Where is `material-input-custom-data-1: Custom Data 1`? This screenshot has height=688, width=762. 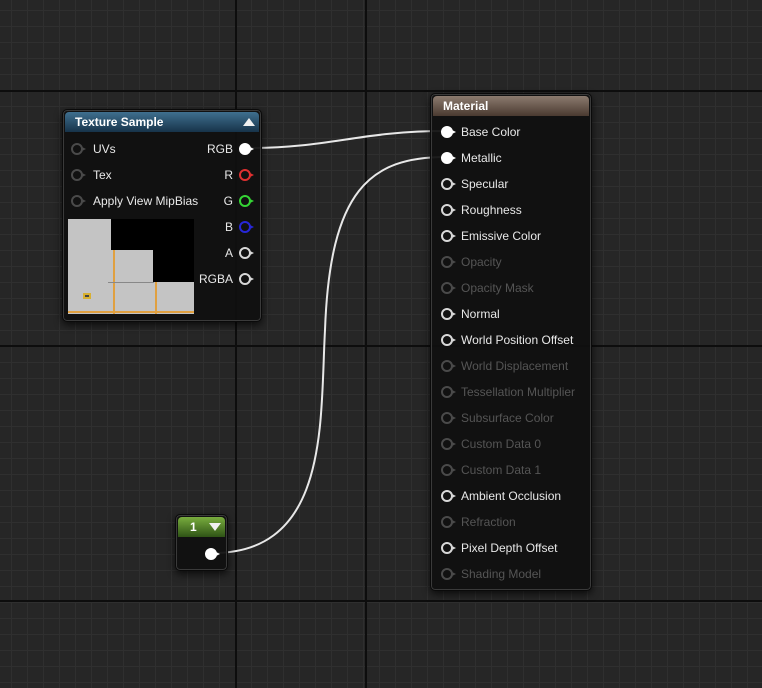 material-input-custom-data-1: Custom Data 1 is located at coordinates (491, 470).